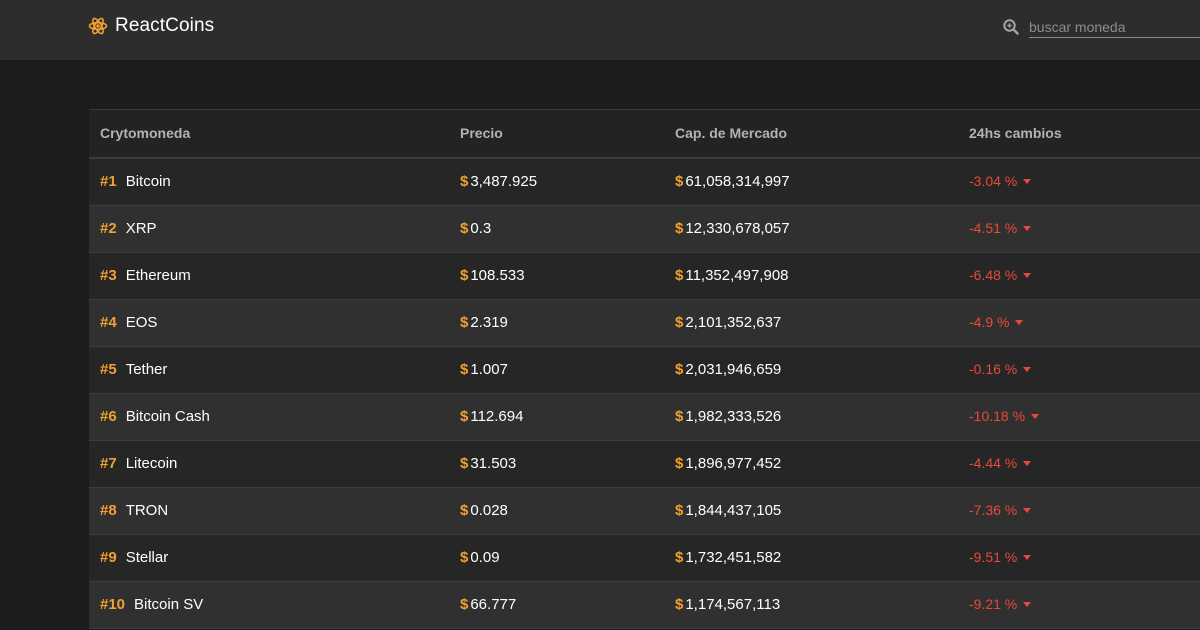 This screenshot has height=630, width=1200. Describe the element at coordinates (108, 463) in the screenshot. I see `coin-rank: #7` at that location.